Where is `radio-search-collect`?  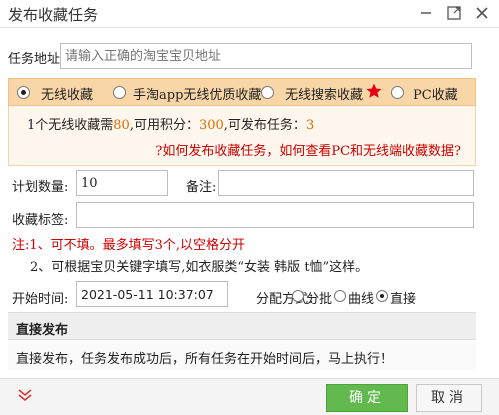 radio-search-collect is located at coordinates (267, 92).